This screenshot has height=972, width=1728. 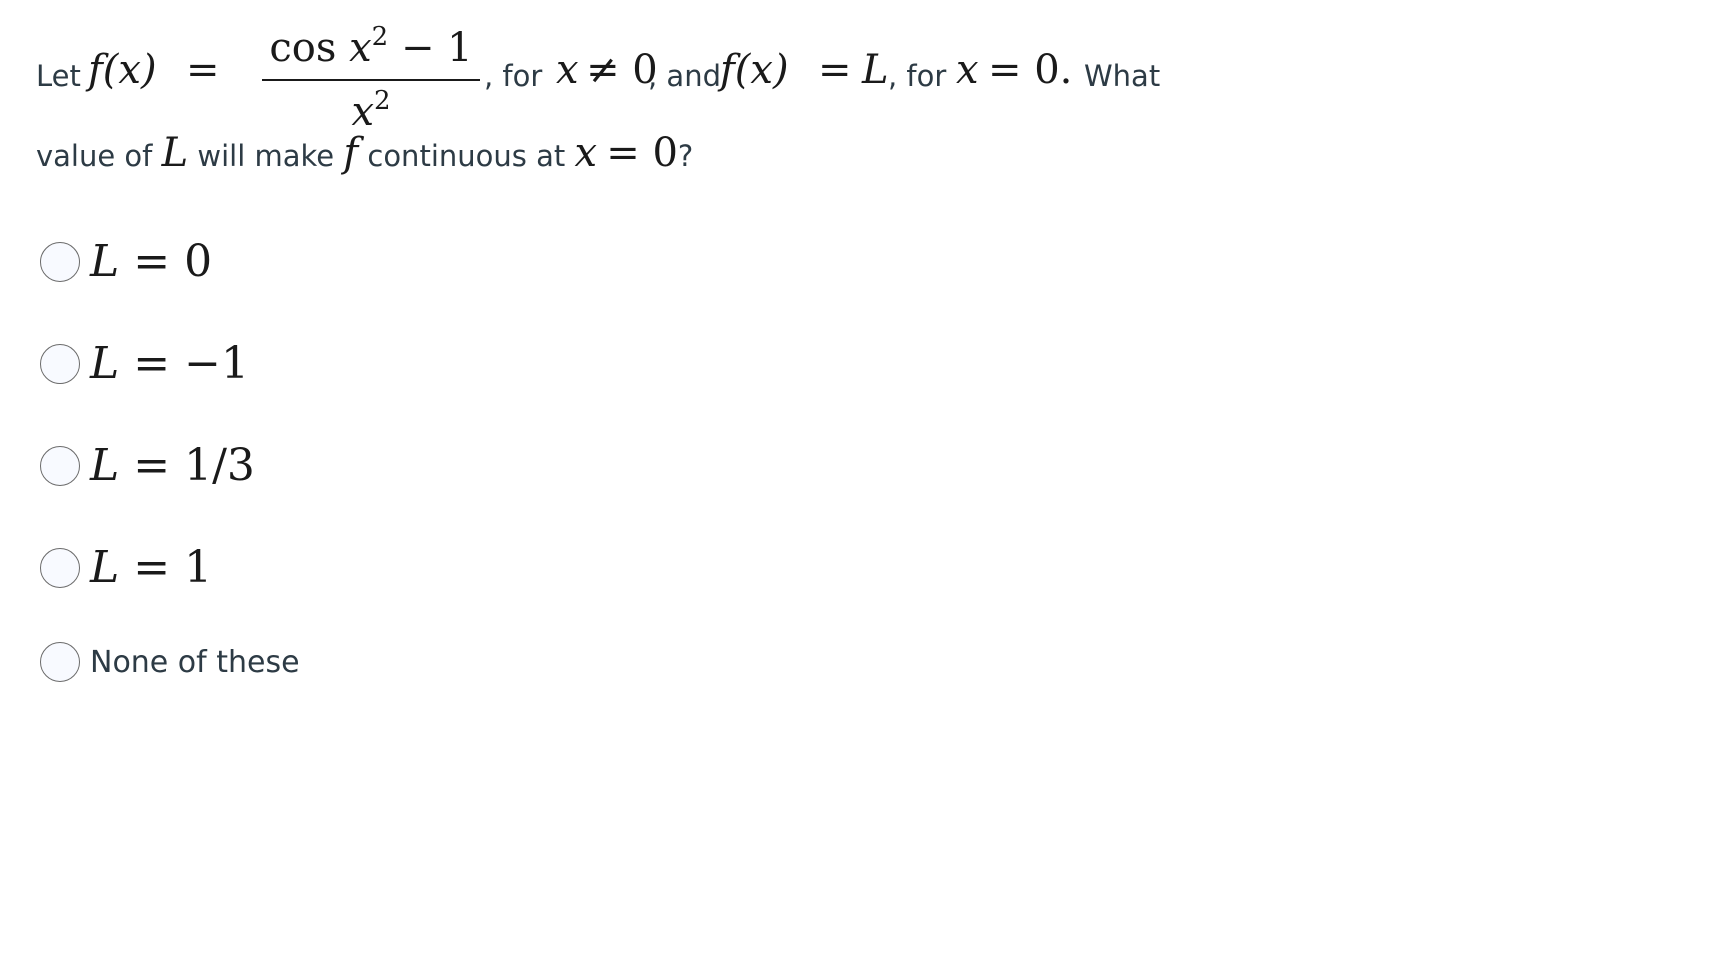 I want to click on answer-option-none-of-these: None of these, so click(x=170, y=662).